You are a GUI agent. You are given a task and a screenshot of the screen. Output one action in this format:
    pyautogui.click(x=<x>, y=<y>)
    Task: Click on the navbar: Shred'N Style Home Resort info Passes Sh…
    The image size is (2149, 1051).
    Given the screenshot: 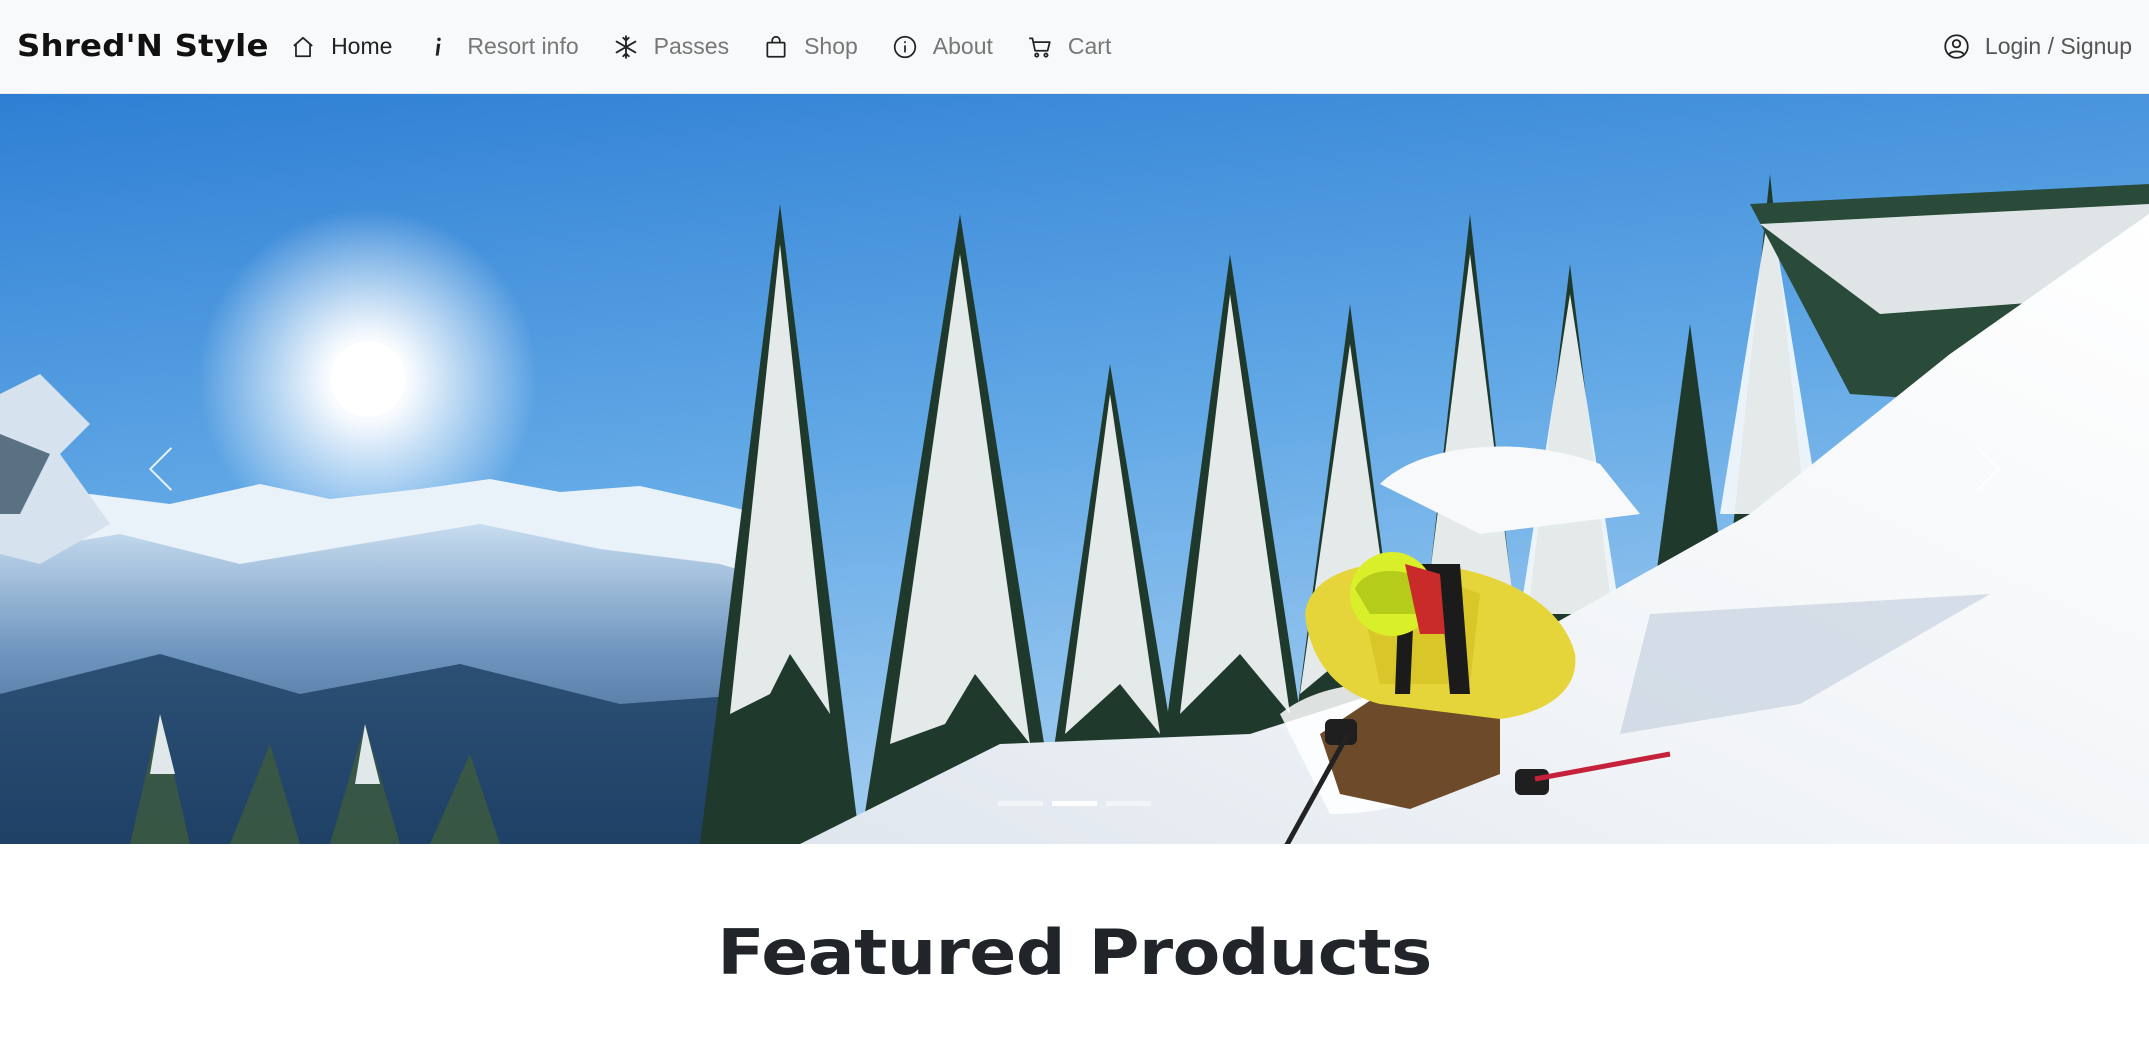 What is the action you would take?
    pyautogui.click(x=1074, y=47)
    